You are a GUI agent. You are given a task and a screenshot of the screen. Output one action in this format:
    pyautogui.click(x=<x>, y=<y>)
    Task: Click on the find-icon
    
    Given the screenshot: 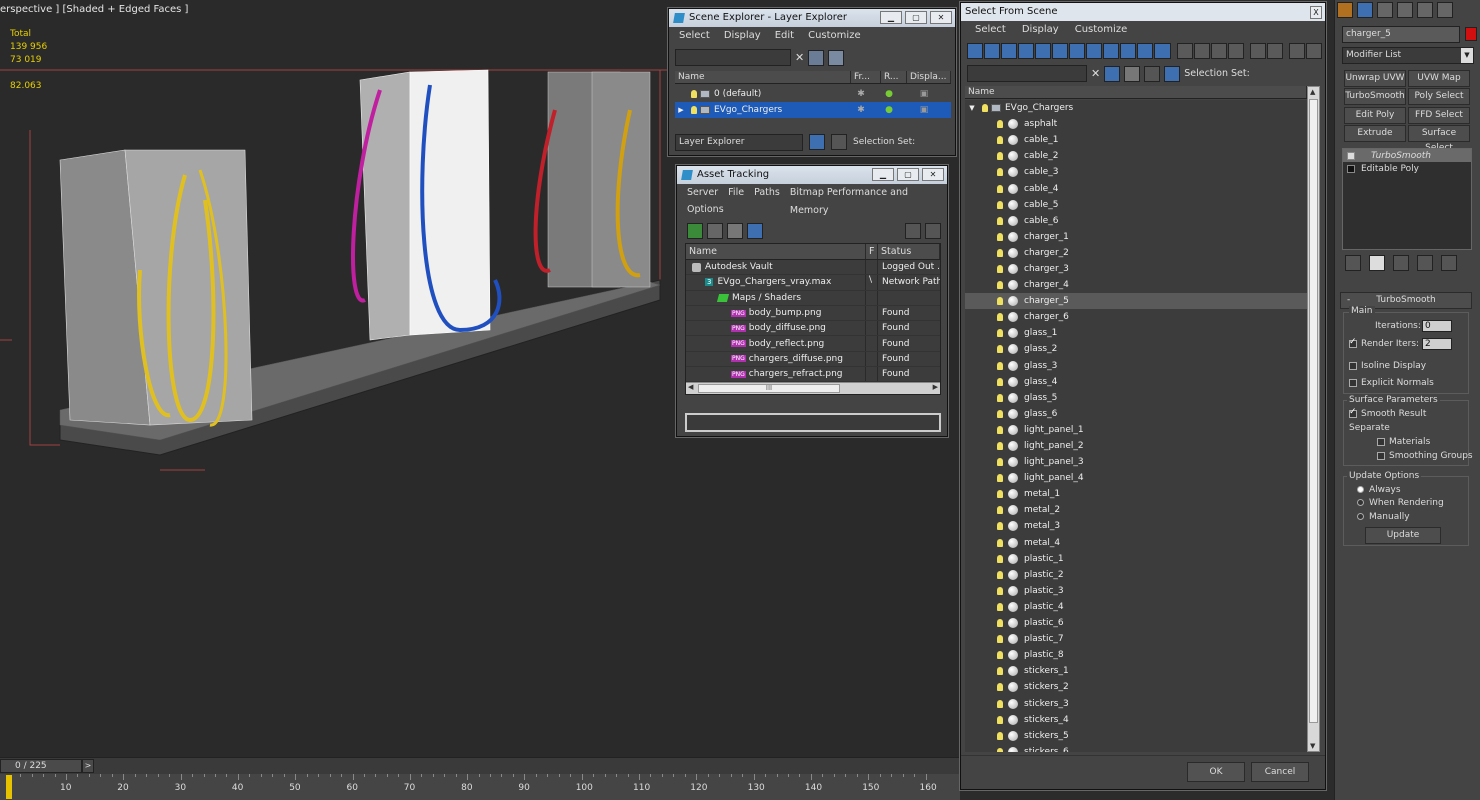 What is the action you would take?
    pyautogui.click(x=1297, y=51)
    